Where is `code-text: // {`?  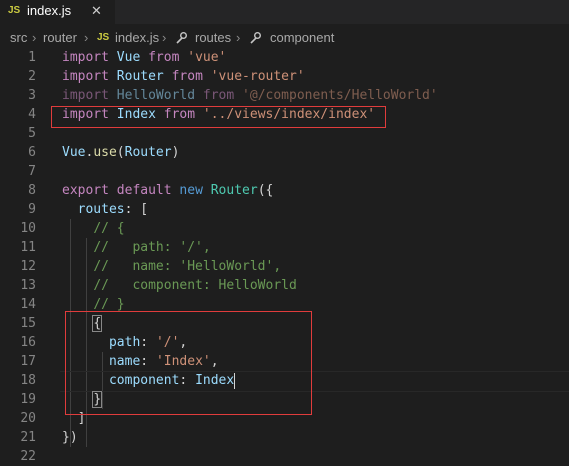 code-text: // { is located at coordinates (93, 228).